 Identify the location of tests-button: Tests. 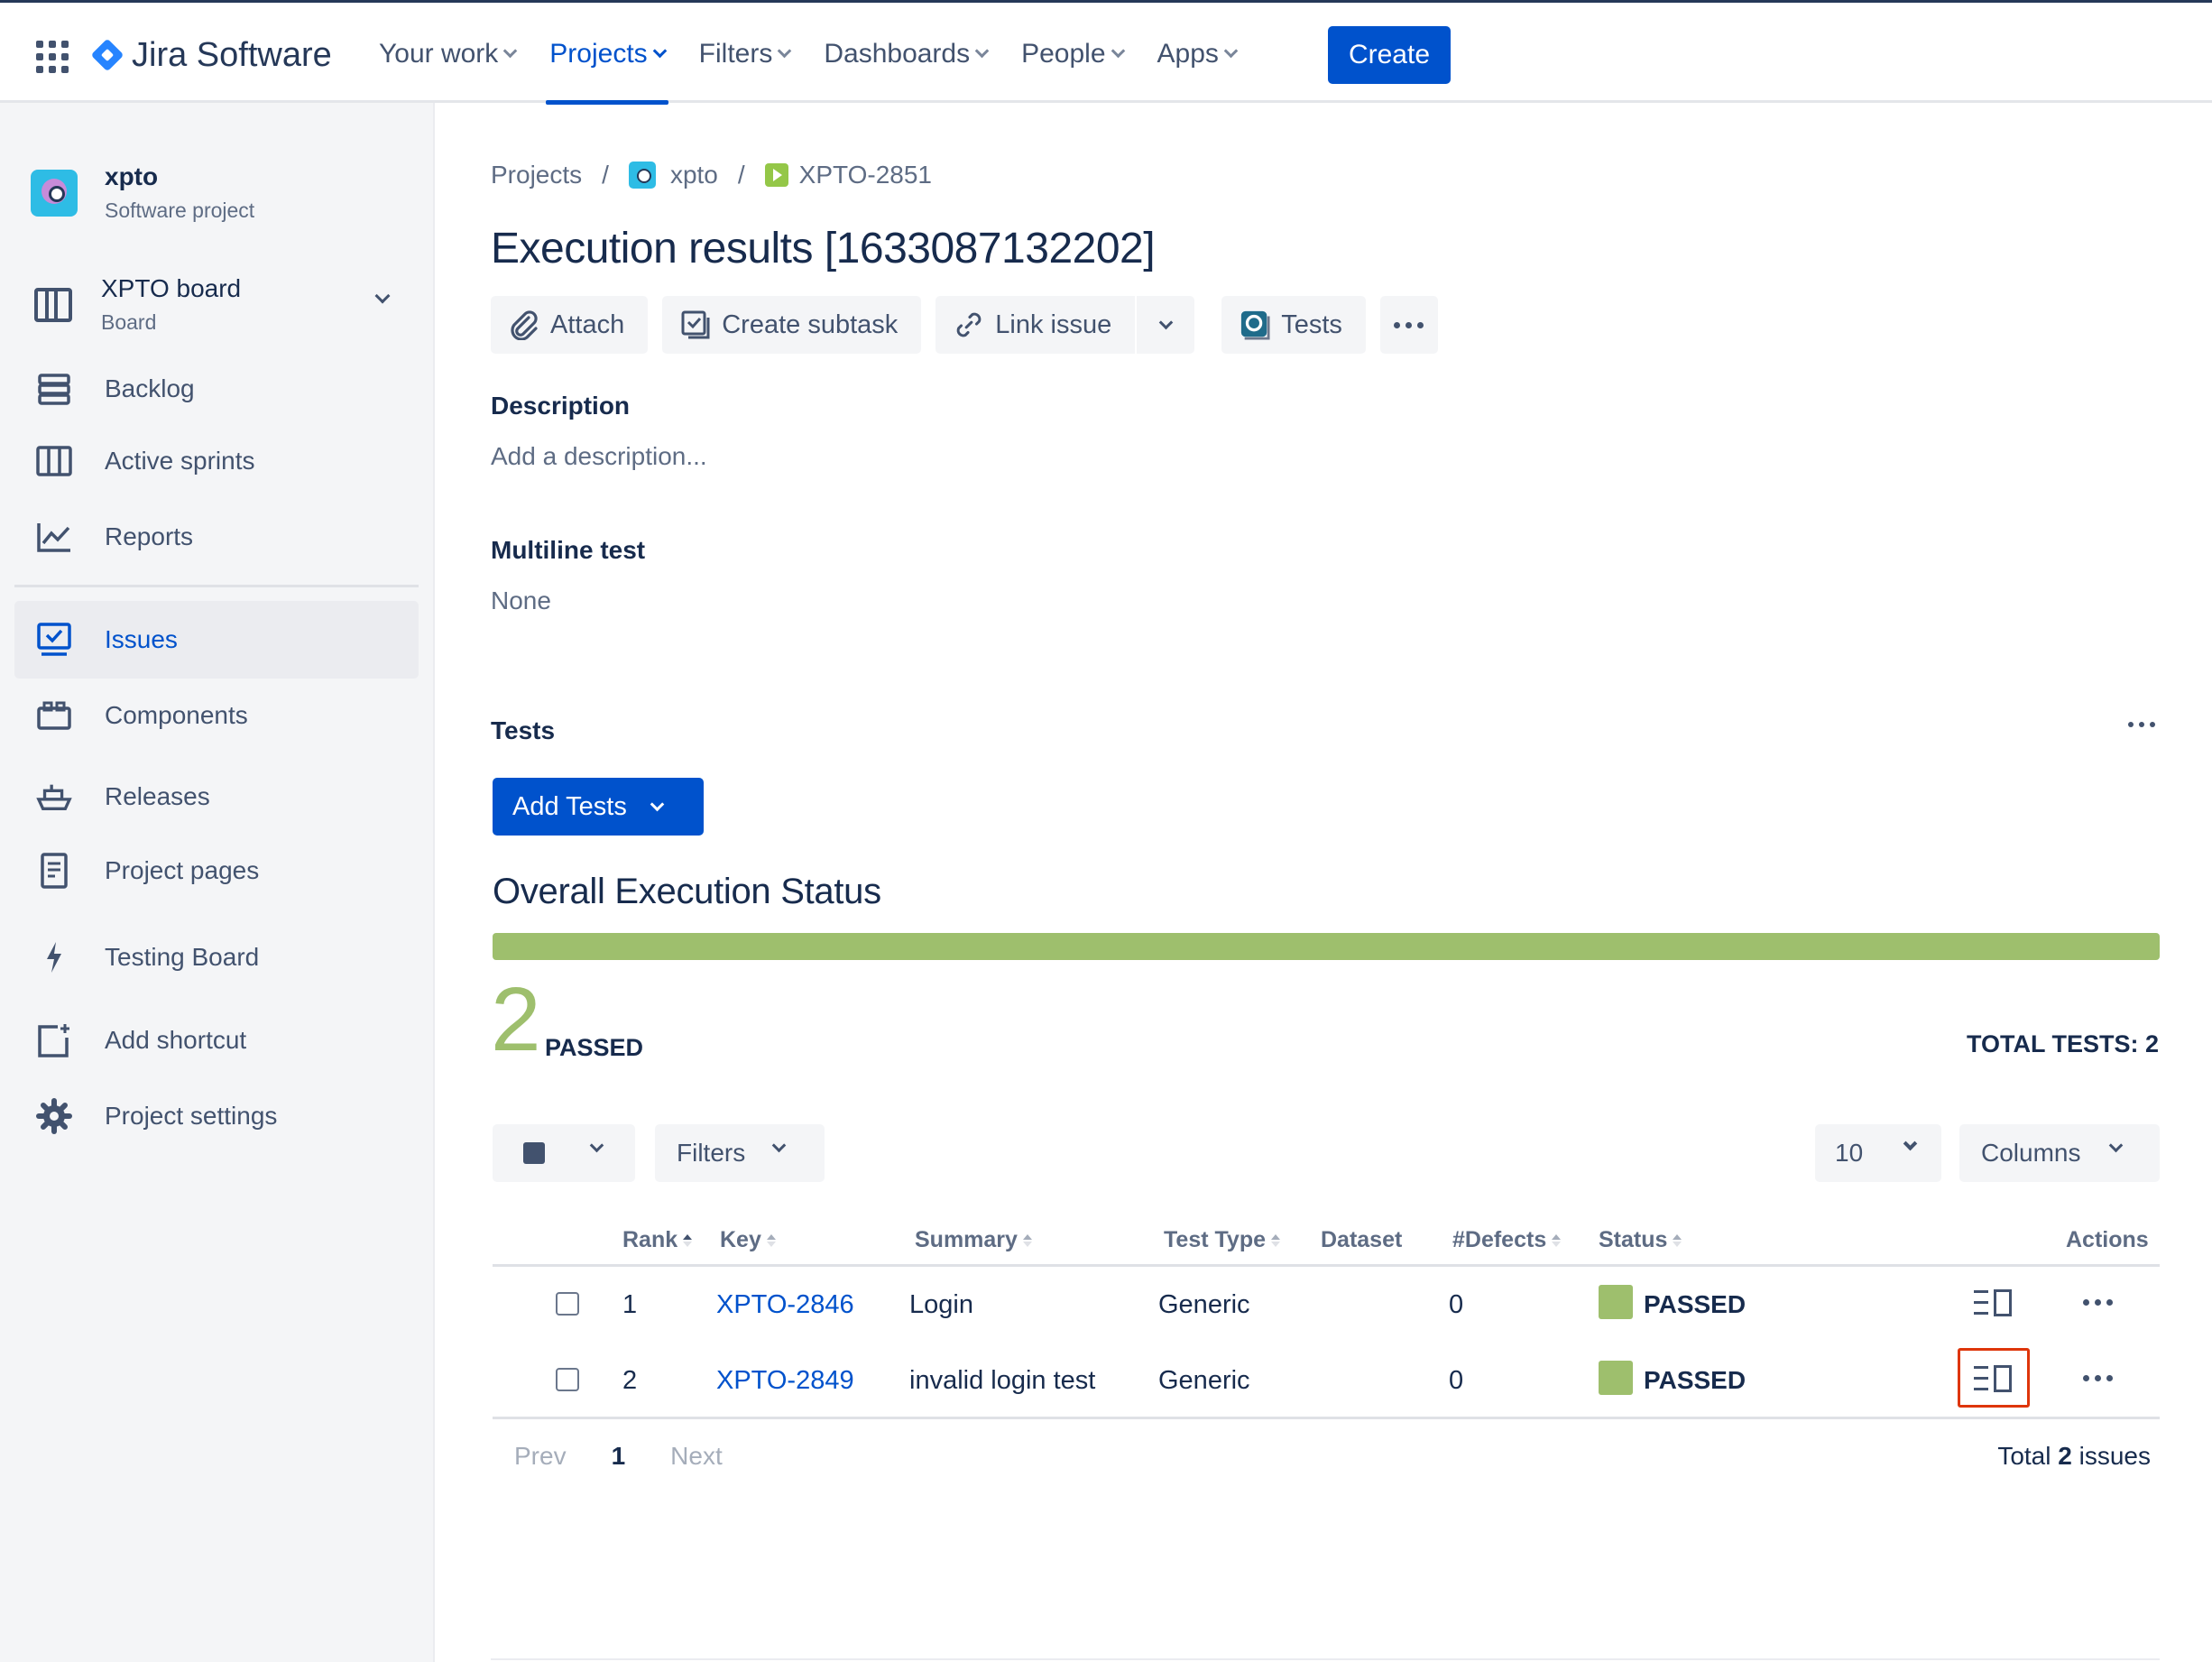
(1293, 325).